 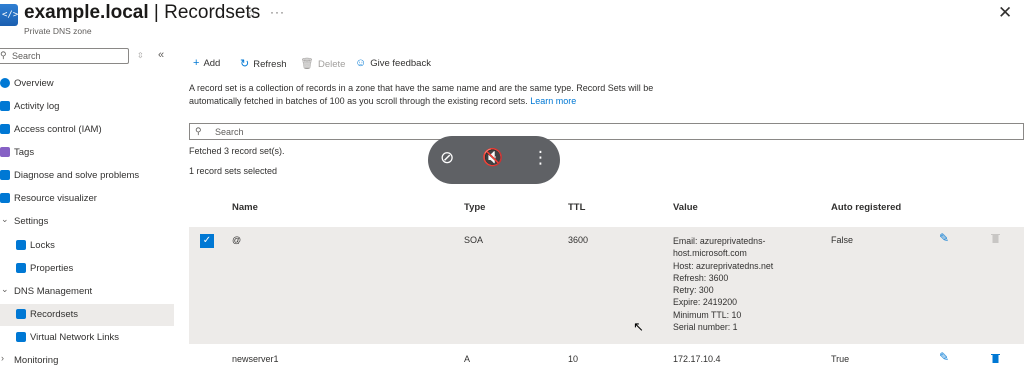 I want to click on expand-icon: ⇳, so click(x=140, y=55).